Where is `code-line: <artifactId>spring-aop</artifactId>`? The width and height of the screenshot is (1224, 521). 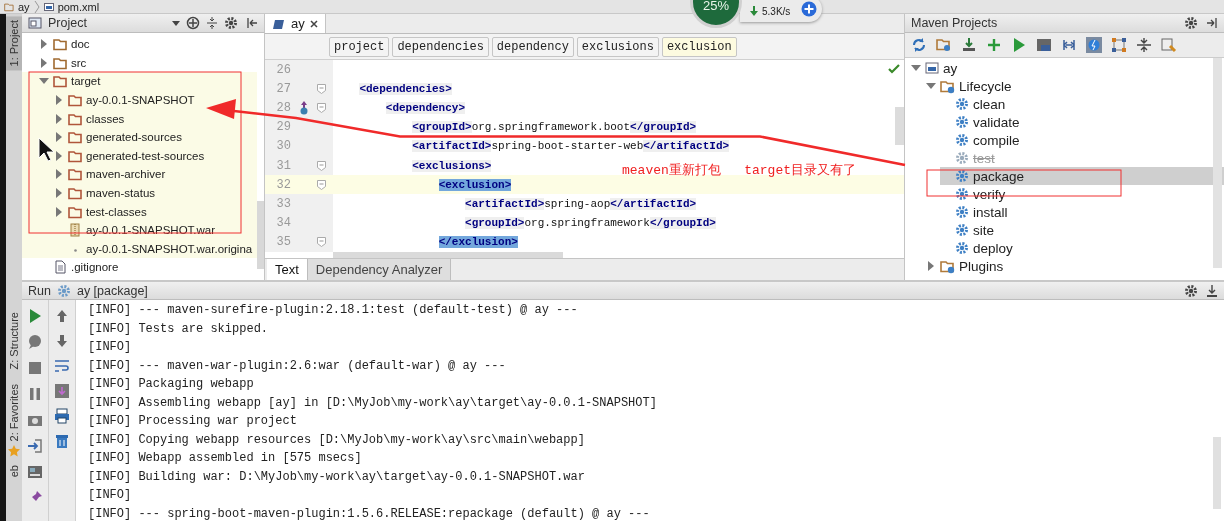
code-line: <artifactId>spring-aop</artifactId> is located at coordinates (580, 203).